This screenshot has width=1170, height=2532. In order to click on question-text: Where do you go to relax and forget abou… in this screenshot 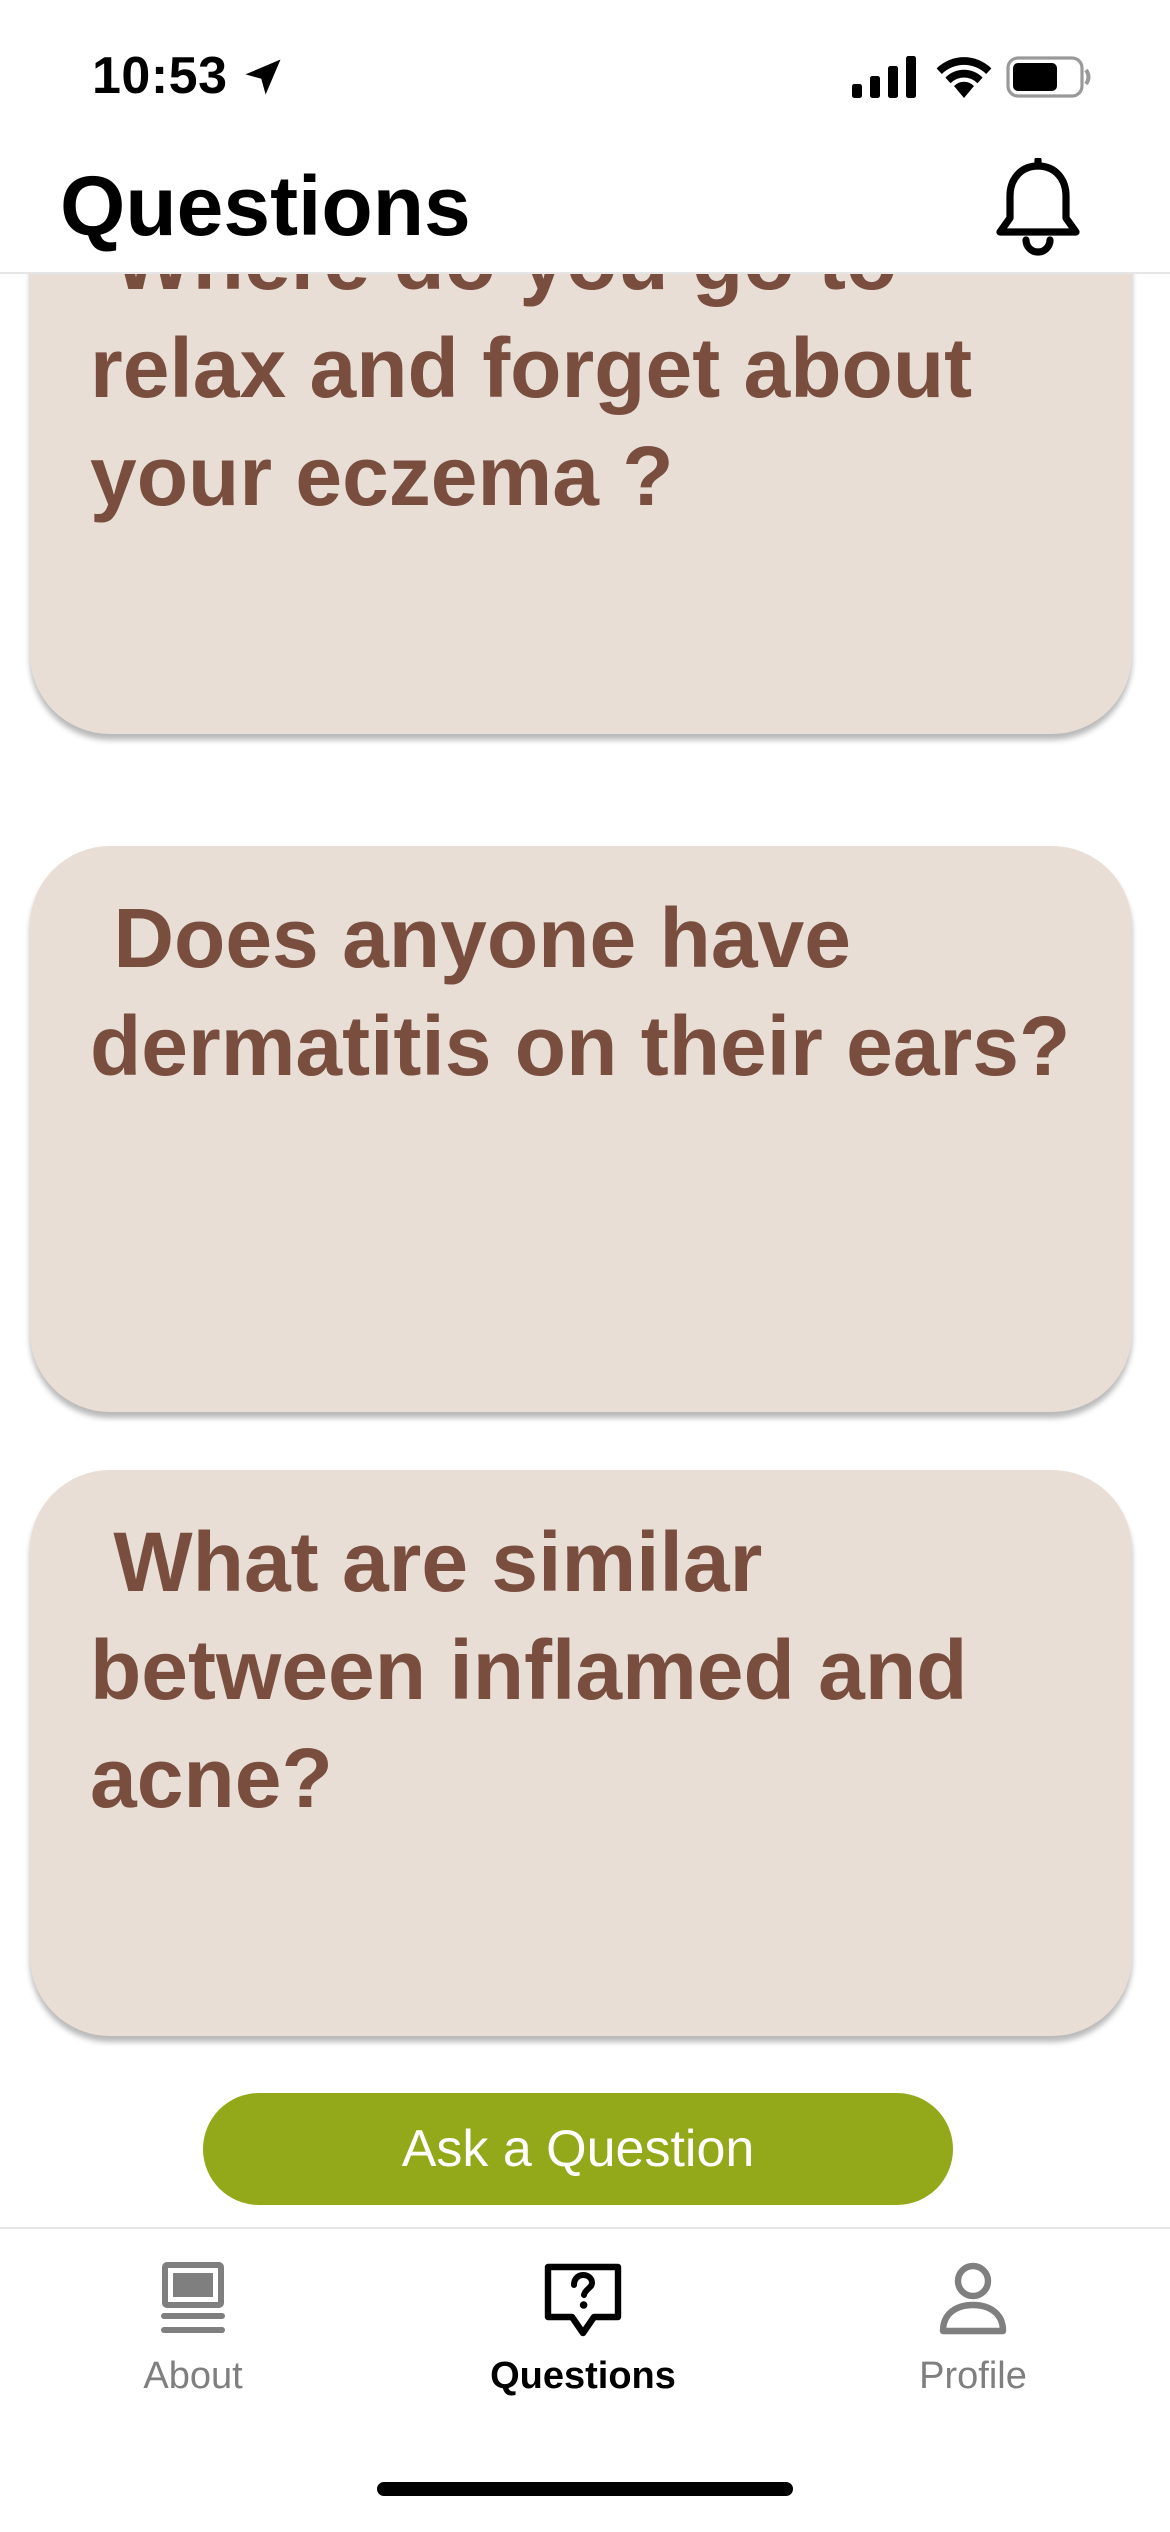, I will do `click(531, 398)`.